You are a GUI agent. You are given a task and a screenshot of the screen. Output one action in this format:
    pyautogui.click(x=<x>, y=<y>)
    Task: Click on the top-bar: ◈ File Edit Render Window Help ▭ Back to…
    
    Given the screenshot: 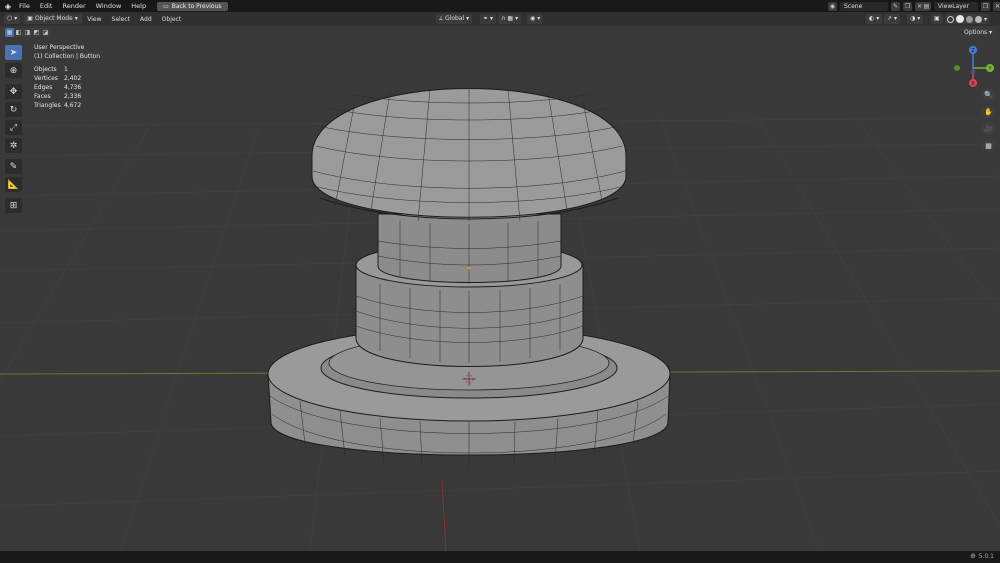 What is the action you would take?
    pyautogui.click(x=500, y=6)
    